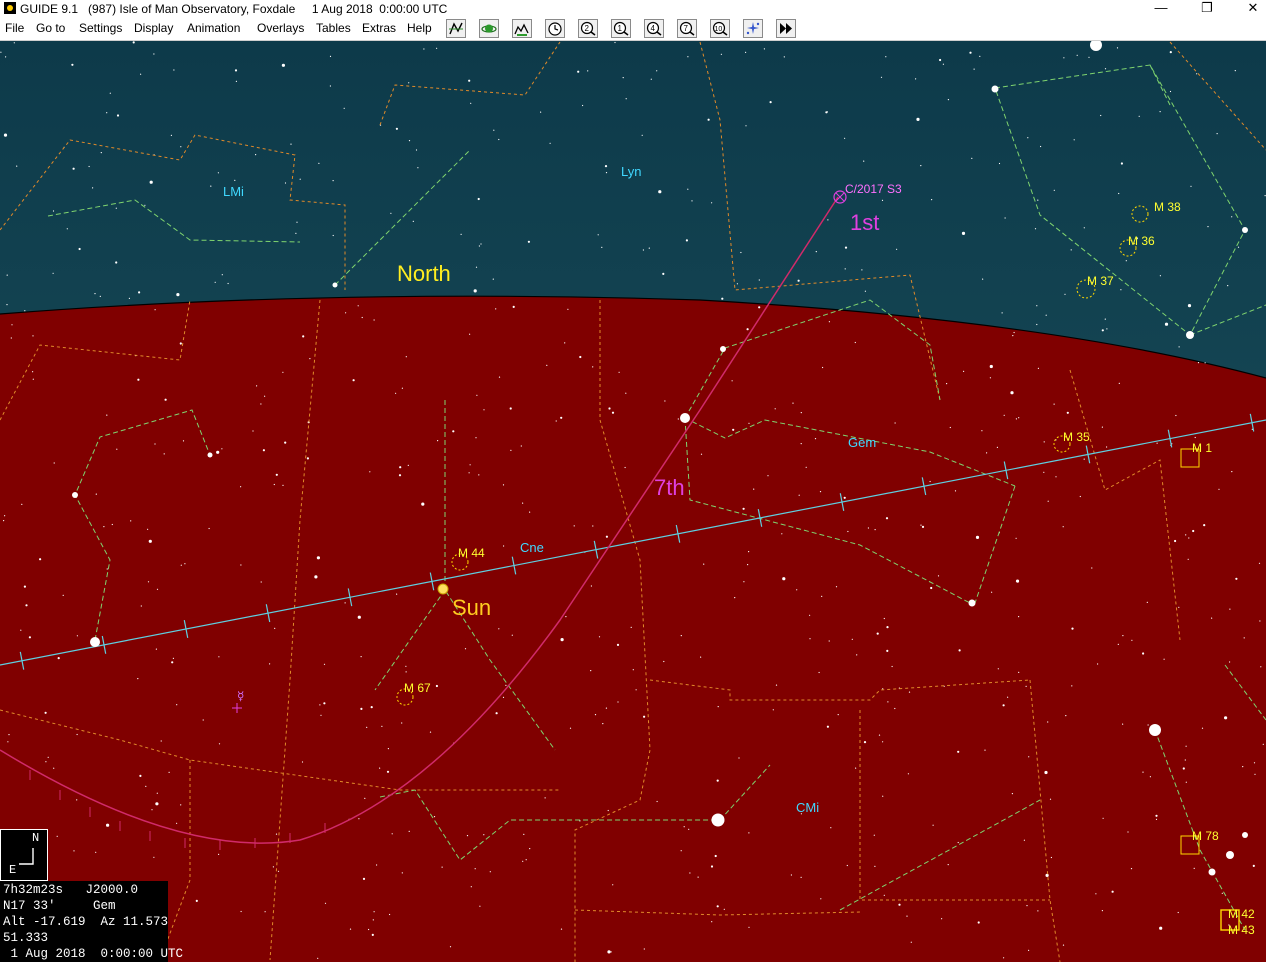 The image size is (1266, 962). Describe the element at coordinates (419, 28) in the screenshot. I see `menu-help: Help` at that location.